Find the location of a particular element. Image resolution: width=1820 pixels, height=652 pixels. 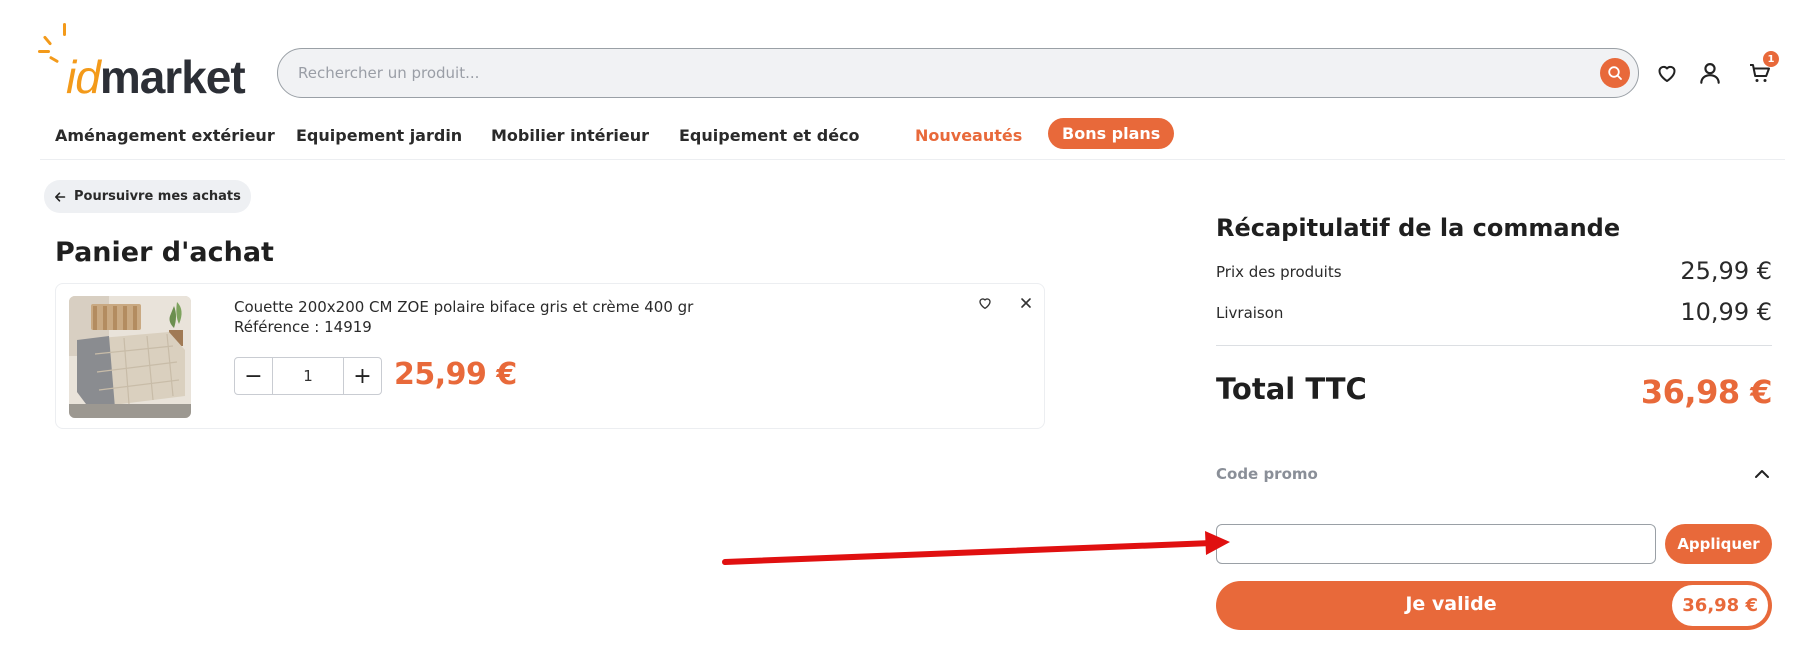

add-to-wishlist-button is located at coordinates (985, 303).